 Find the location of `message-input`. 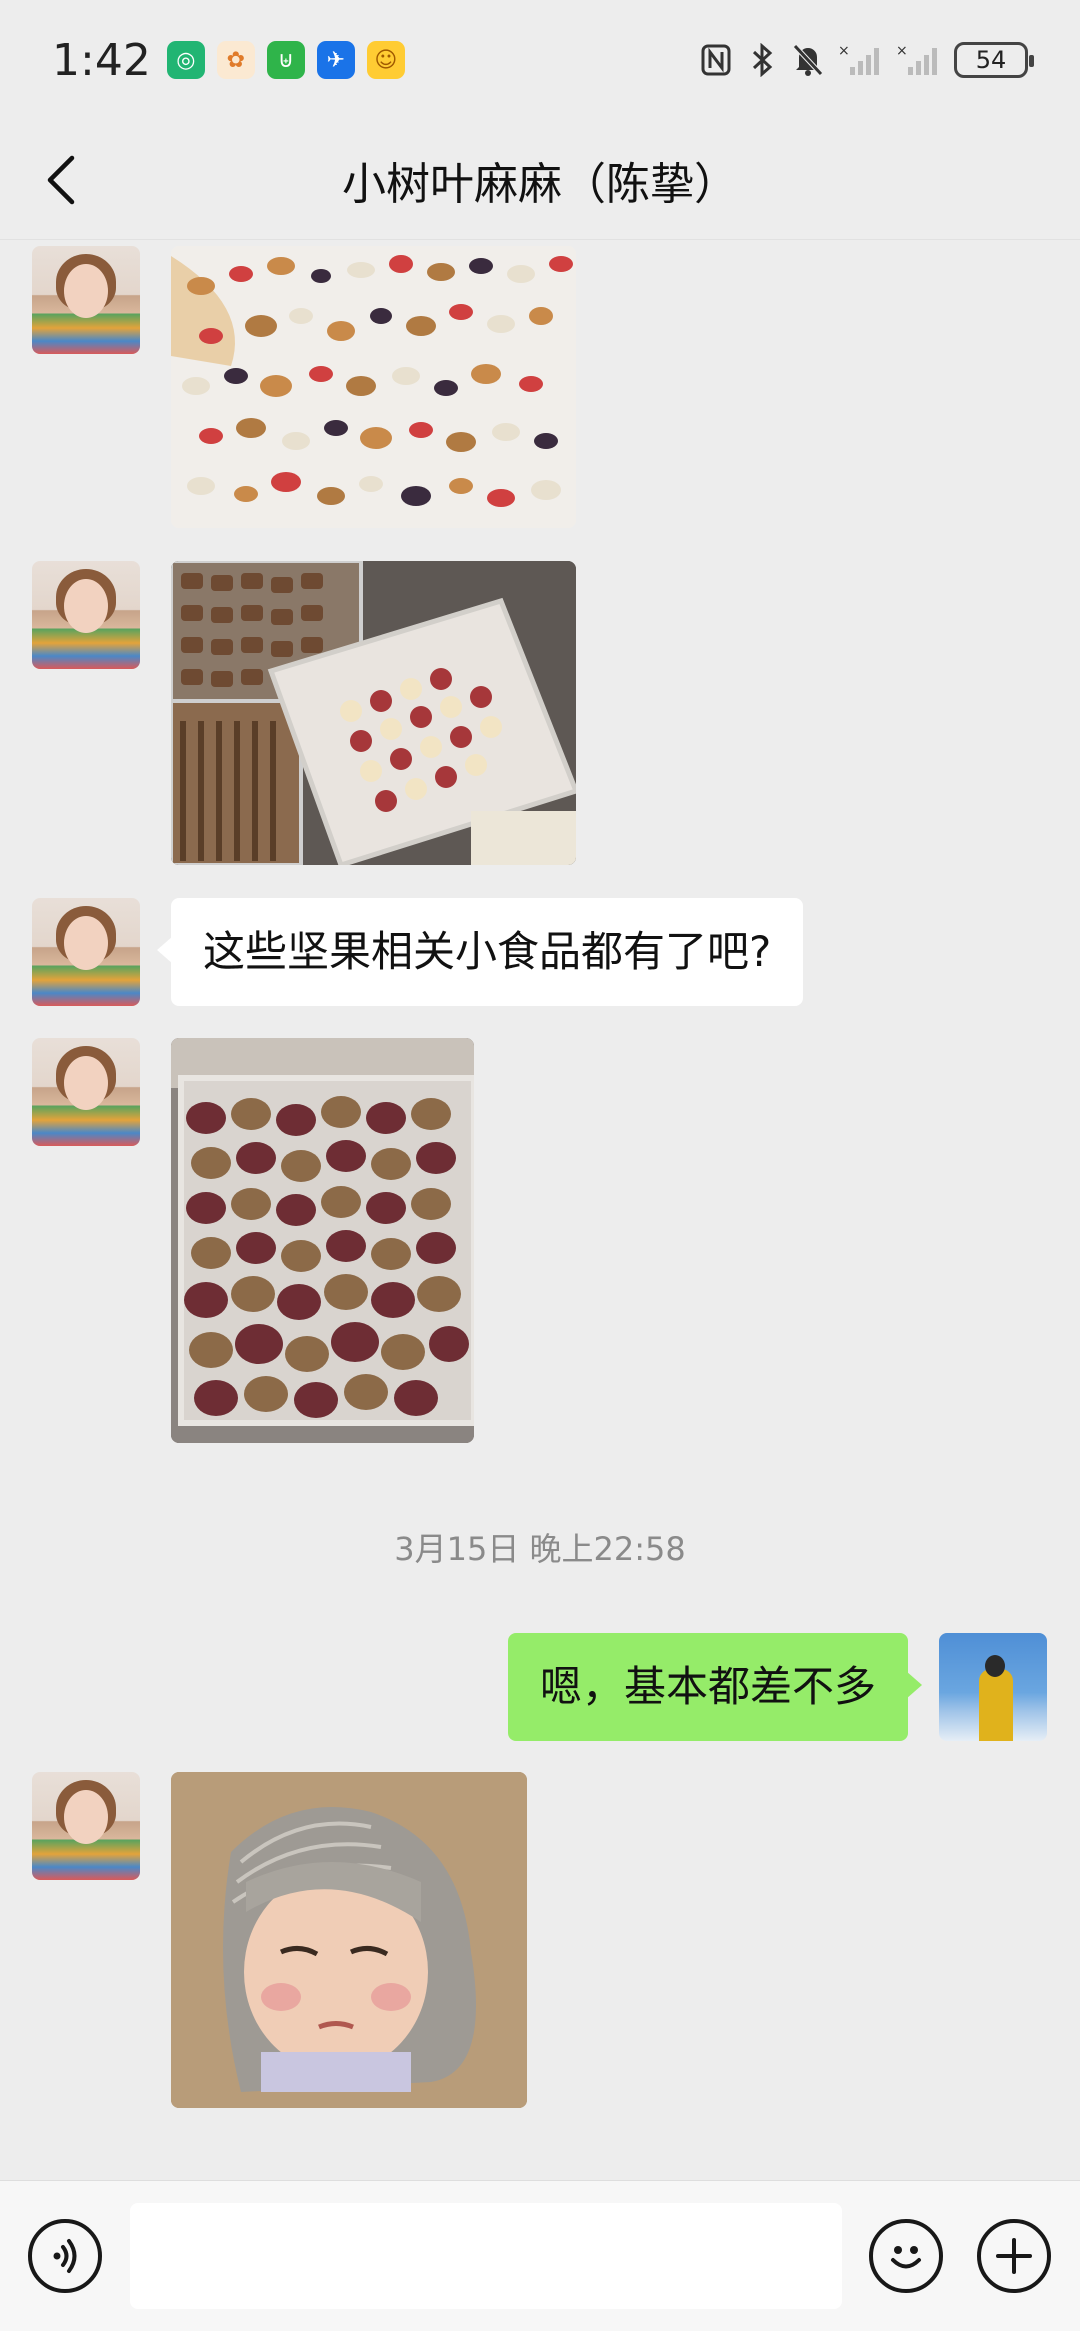

message-input is located at coordinates (486, 2256).